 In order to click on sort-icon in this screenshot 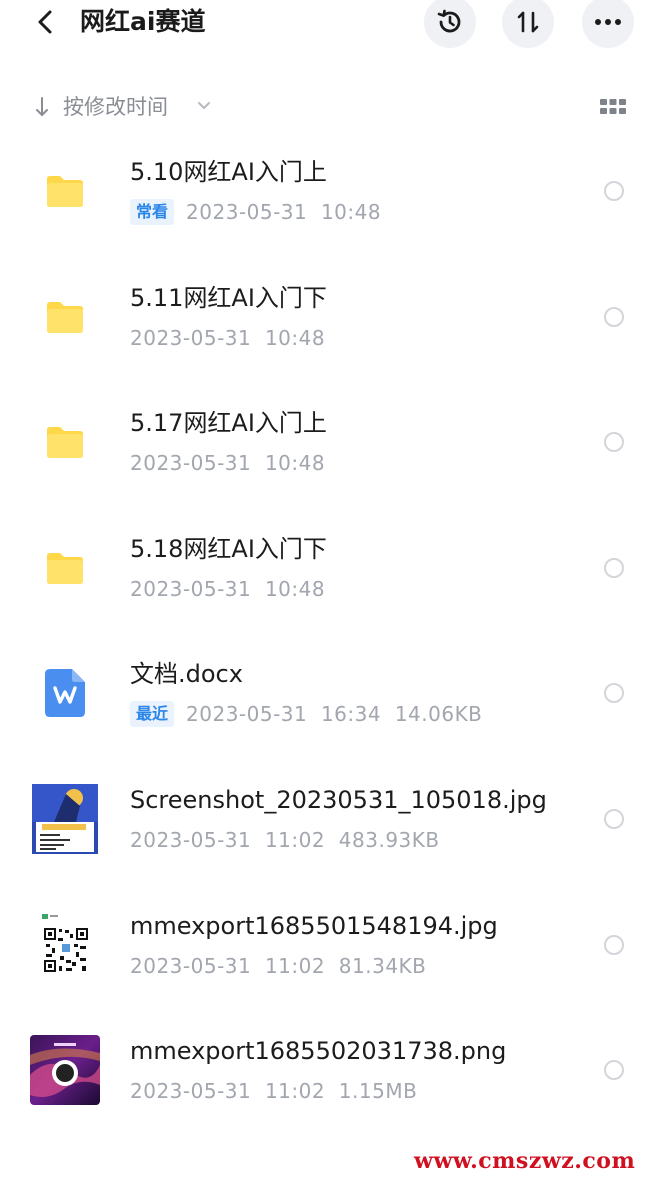, I will do `click(528, 22)`.